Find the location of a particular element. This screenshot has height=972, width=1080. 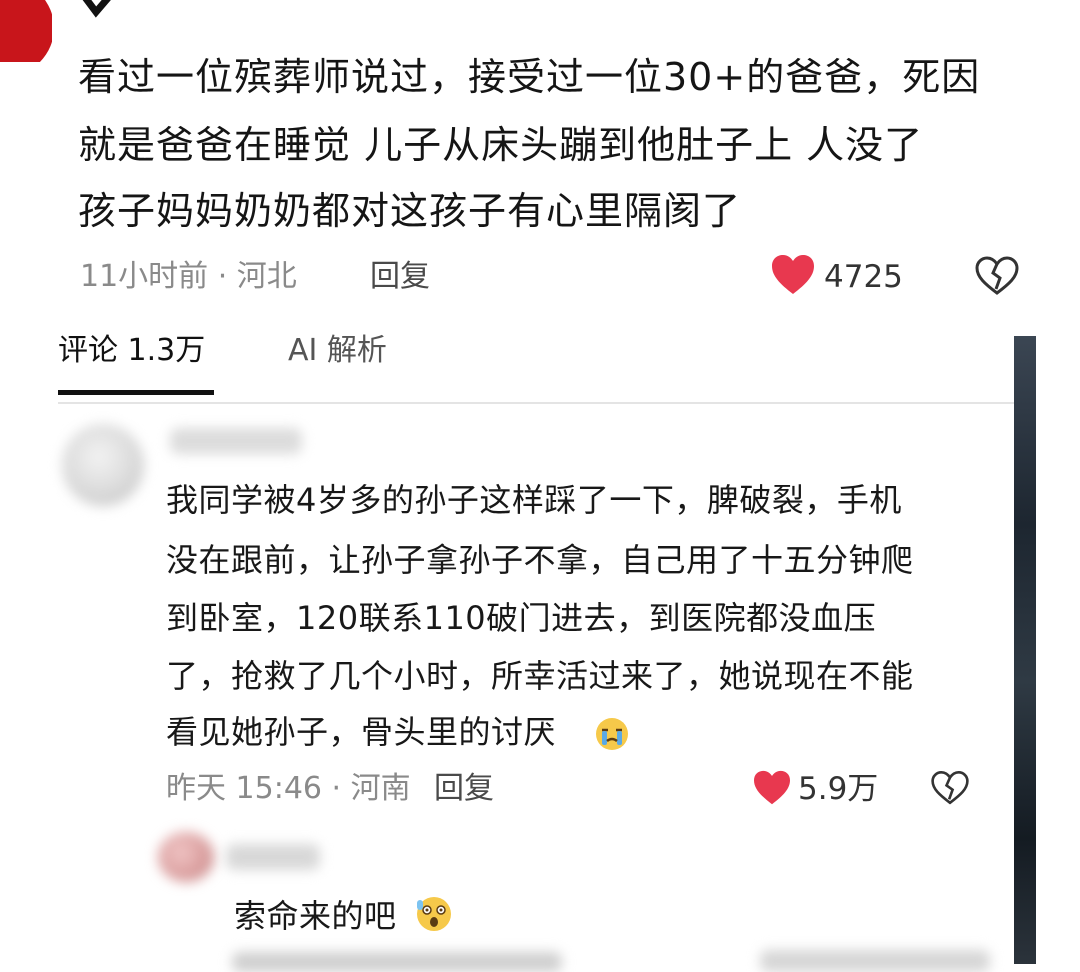

tab-active-underline is located at coordinates (136, 392).